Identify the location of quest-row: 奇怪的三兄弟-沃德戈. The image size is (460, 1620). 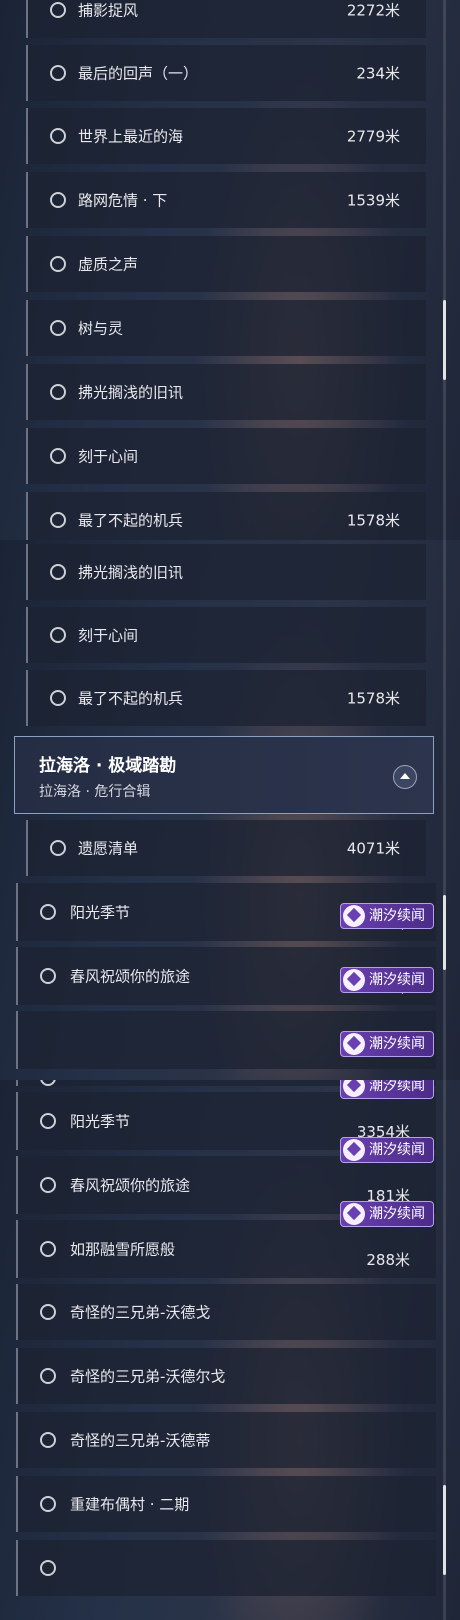
(226, 1312).